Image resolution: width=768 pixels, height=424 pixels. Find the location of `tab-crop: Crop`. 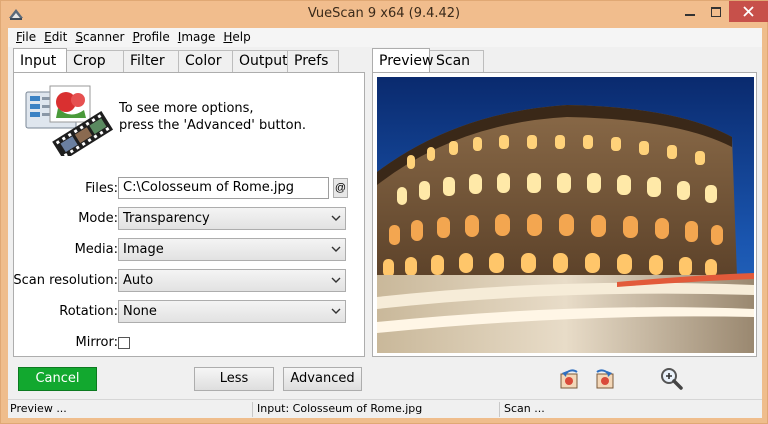

tab-crop: Crop is located at coordinates (95, 61).